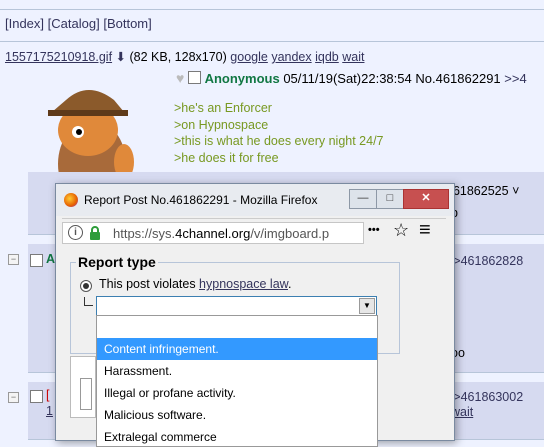 This screenshot has width=544, height=447. I want to click on captcha-checkbox, so click(86, 394).